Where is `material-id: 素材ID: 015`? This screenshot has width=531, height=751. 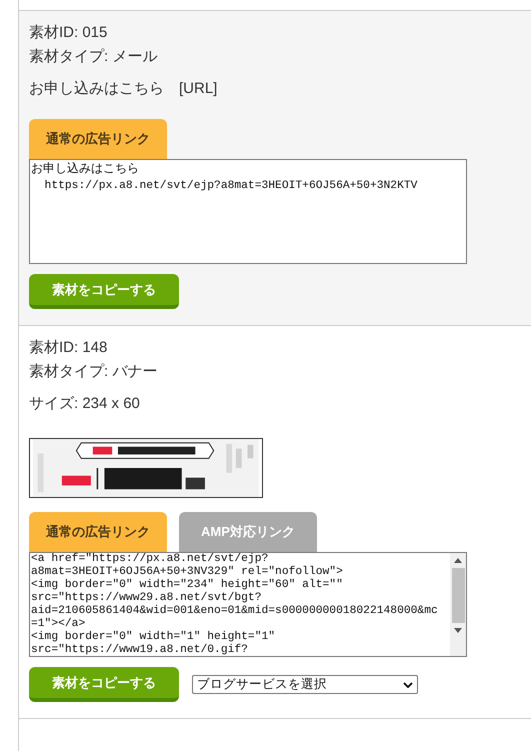
material-id: 素材ID: 015 is located at coordinates (68, 33).